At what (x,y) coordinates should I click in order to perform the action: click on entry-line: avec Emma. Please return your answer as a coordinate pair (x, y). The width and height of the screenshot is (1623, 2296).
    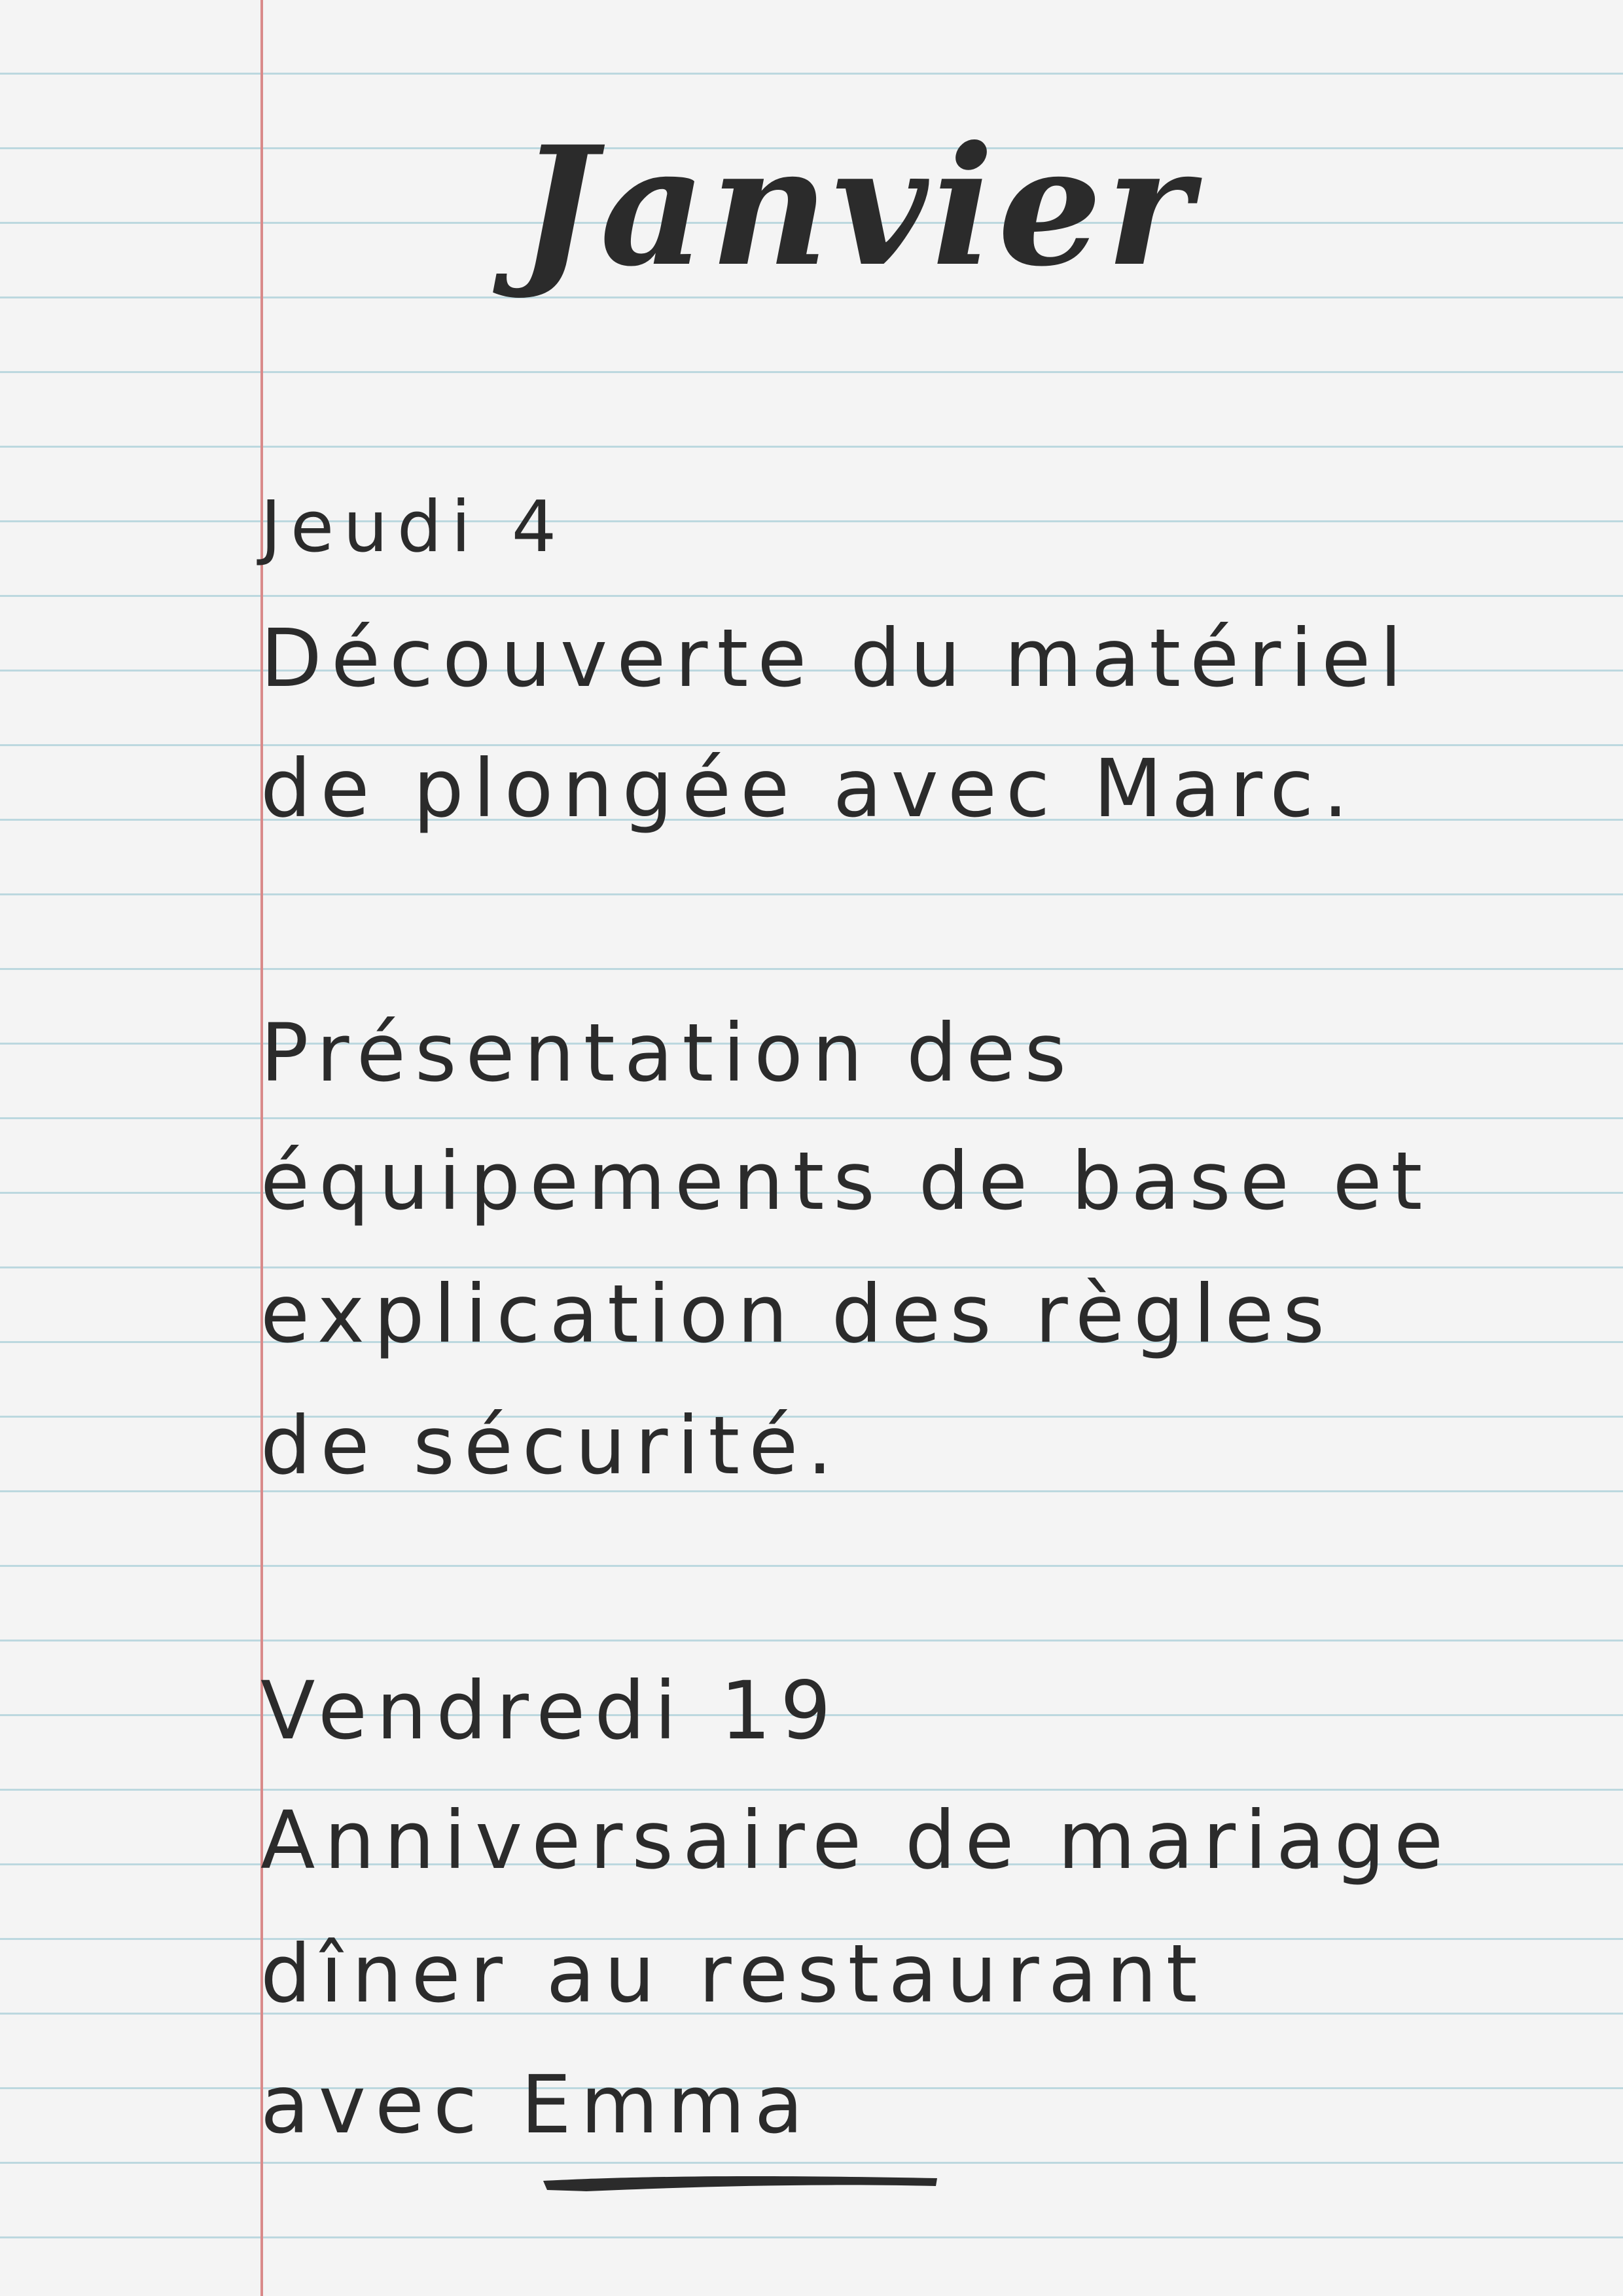
    Looking at the image, I should click on (536, 2104).